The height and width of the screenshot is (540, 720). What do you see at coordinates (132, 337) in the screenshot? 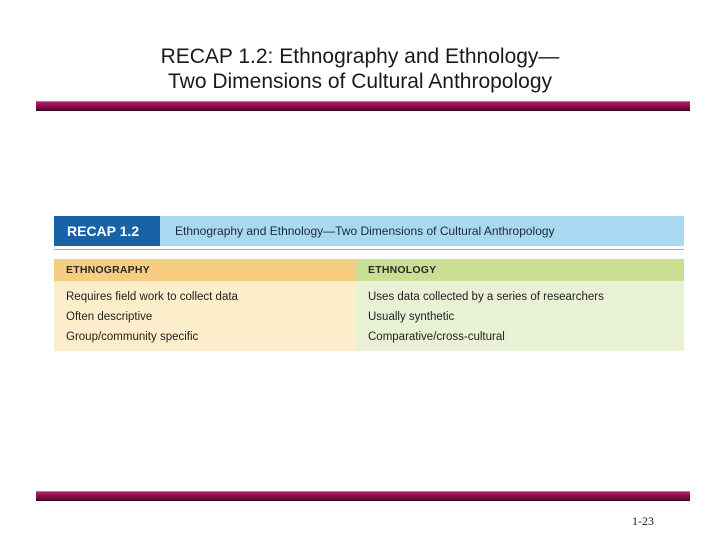
I see `list-item: Group/community specific` at bounding box center [132, 337].